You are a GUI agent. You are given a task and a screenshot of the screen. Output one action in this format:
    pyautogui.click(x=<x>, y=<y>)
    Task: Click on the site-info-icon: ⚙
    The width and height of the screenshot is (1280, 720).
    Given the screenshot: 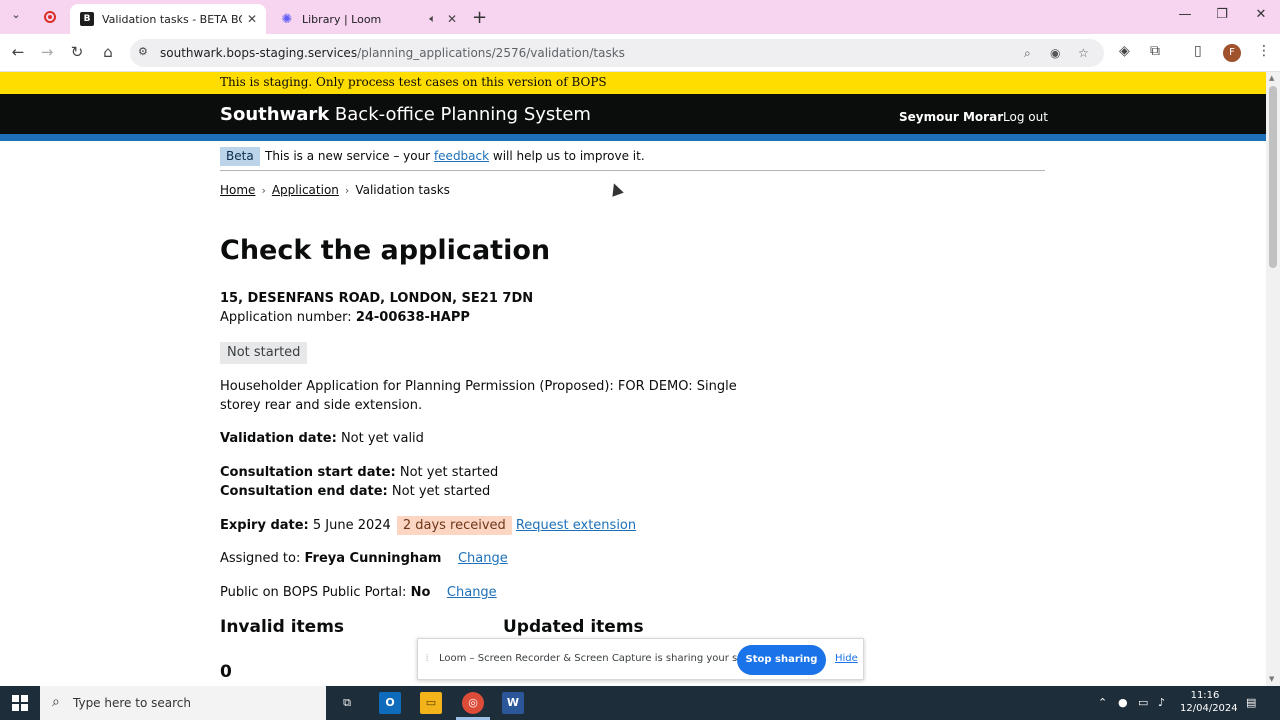 What is the action you would take?
    pyautogui.click(x=143, y=51)
    